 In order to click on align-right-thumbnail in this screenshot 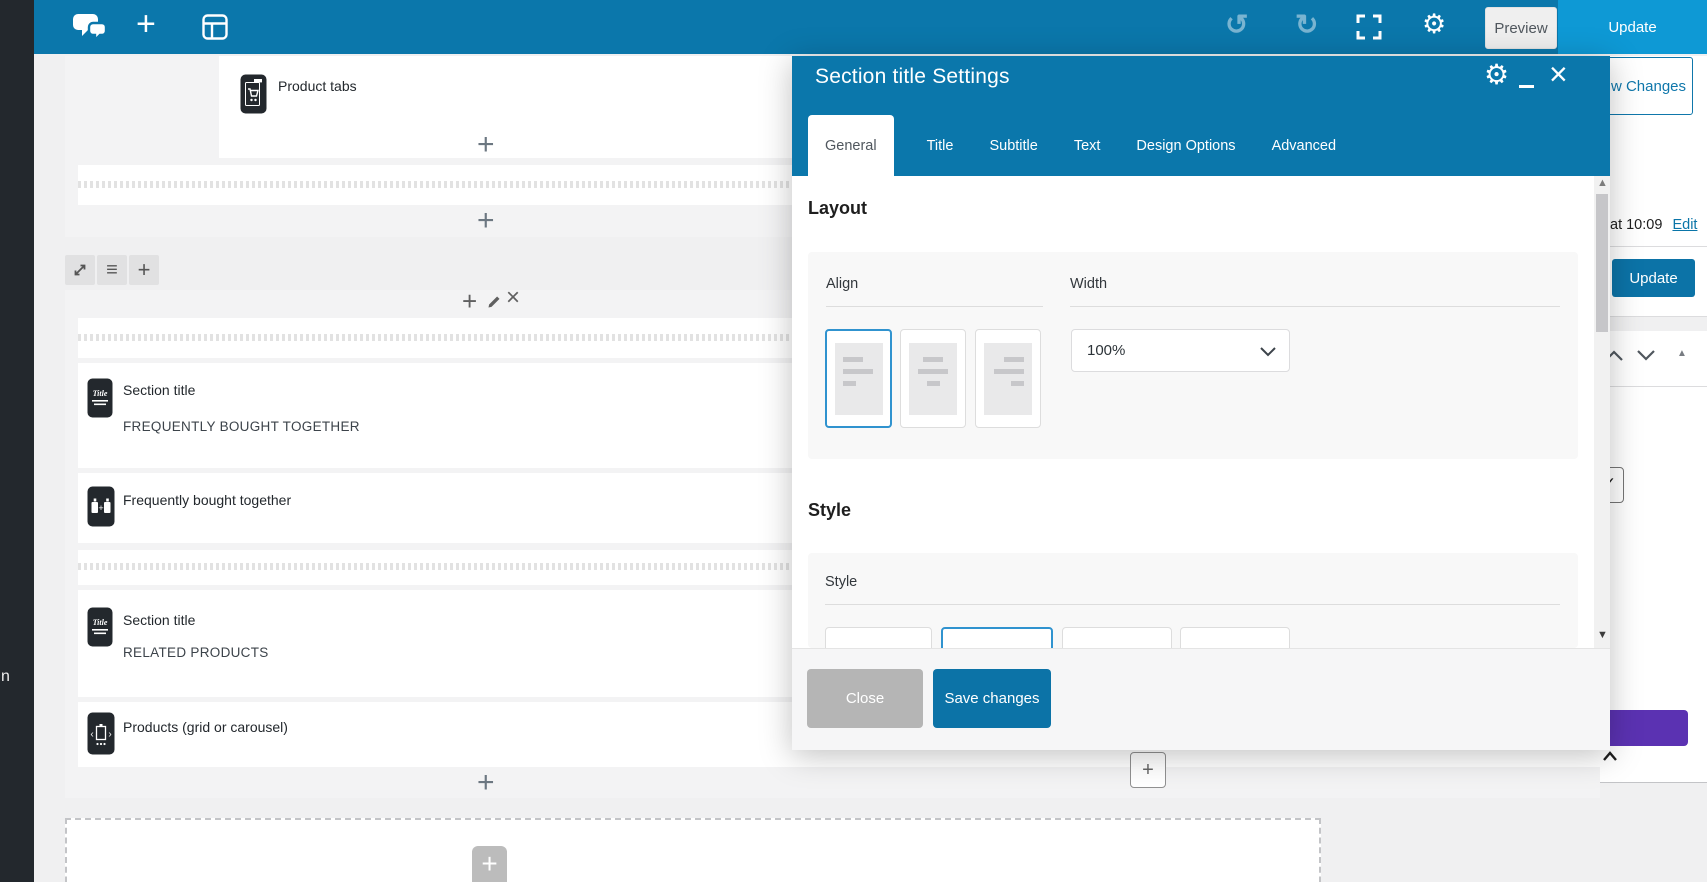, I will do `click(1008, 378)`.